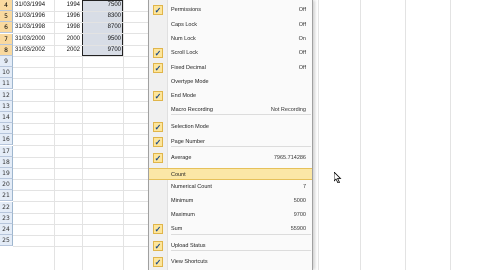  What do you see at coordinates (178, 175) in the screenshot?
I see `menu-item-label: Count` at bounding box center [178, 175].